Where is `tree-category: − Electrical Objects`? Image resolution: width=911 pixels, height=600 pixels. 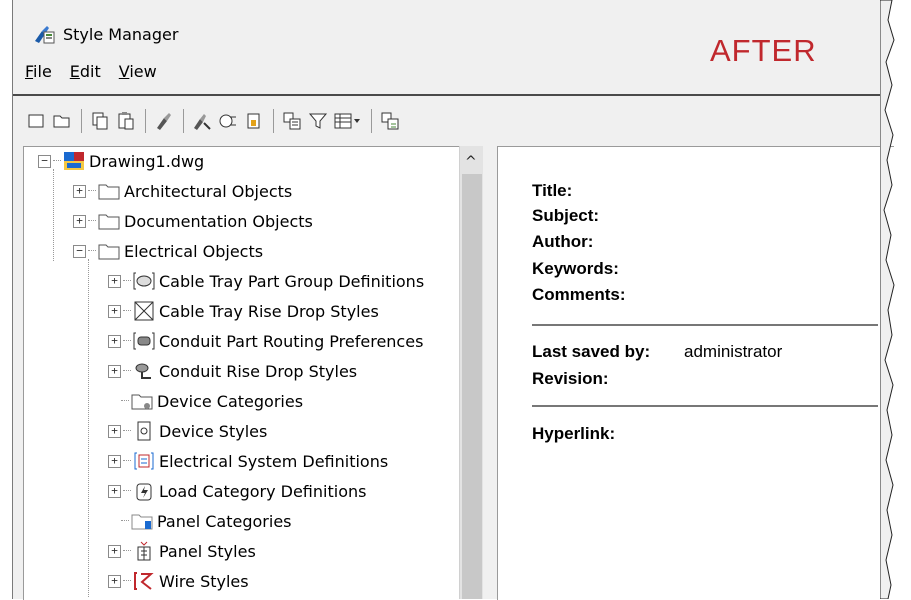 tree-category: − Electrical Objects is located at coordinates (168, 251).